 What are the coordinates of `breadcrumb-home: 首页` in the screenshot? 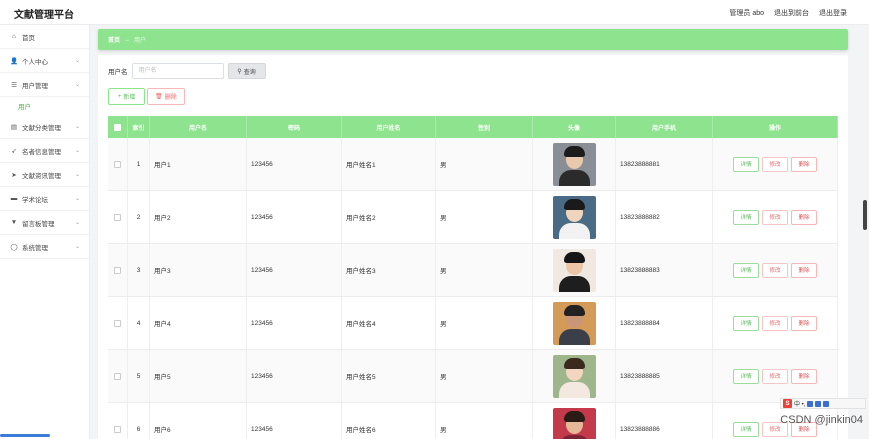 It's located at (114, 39).